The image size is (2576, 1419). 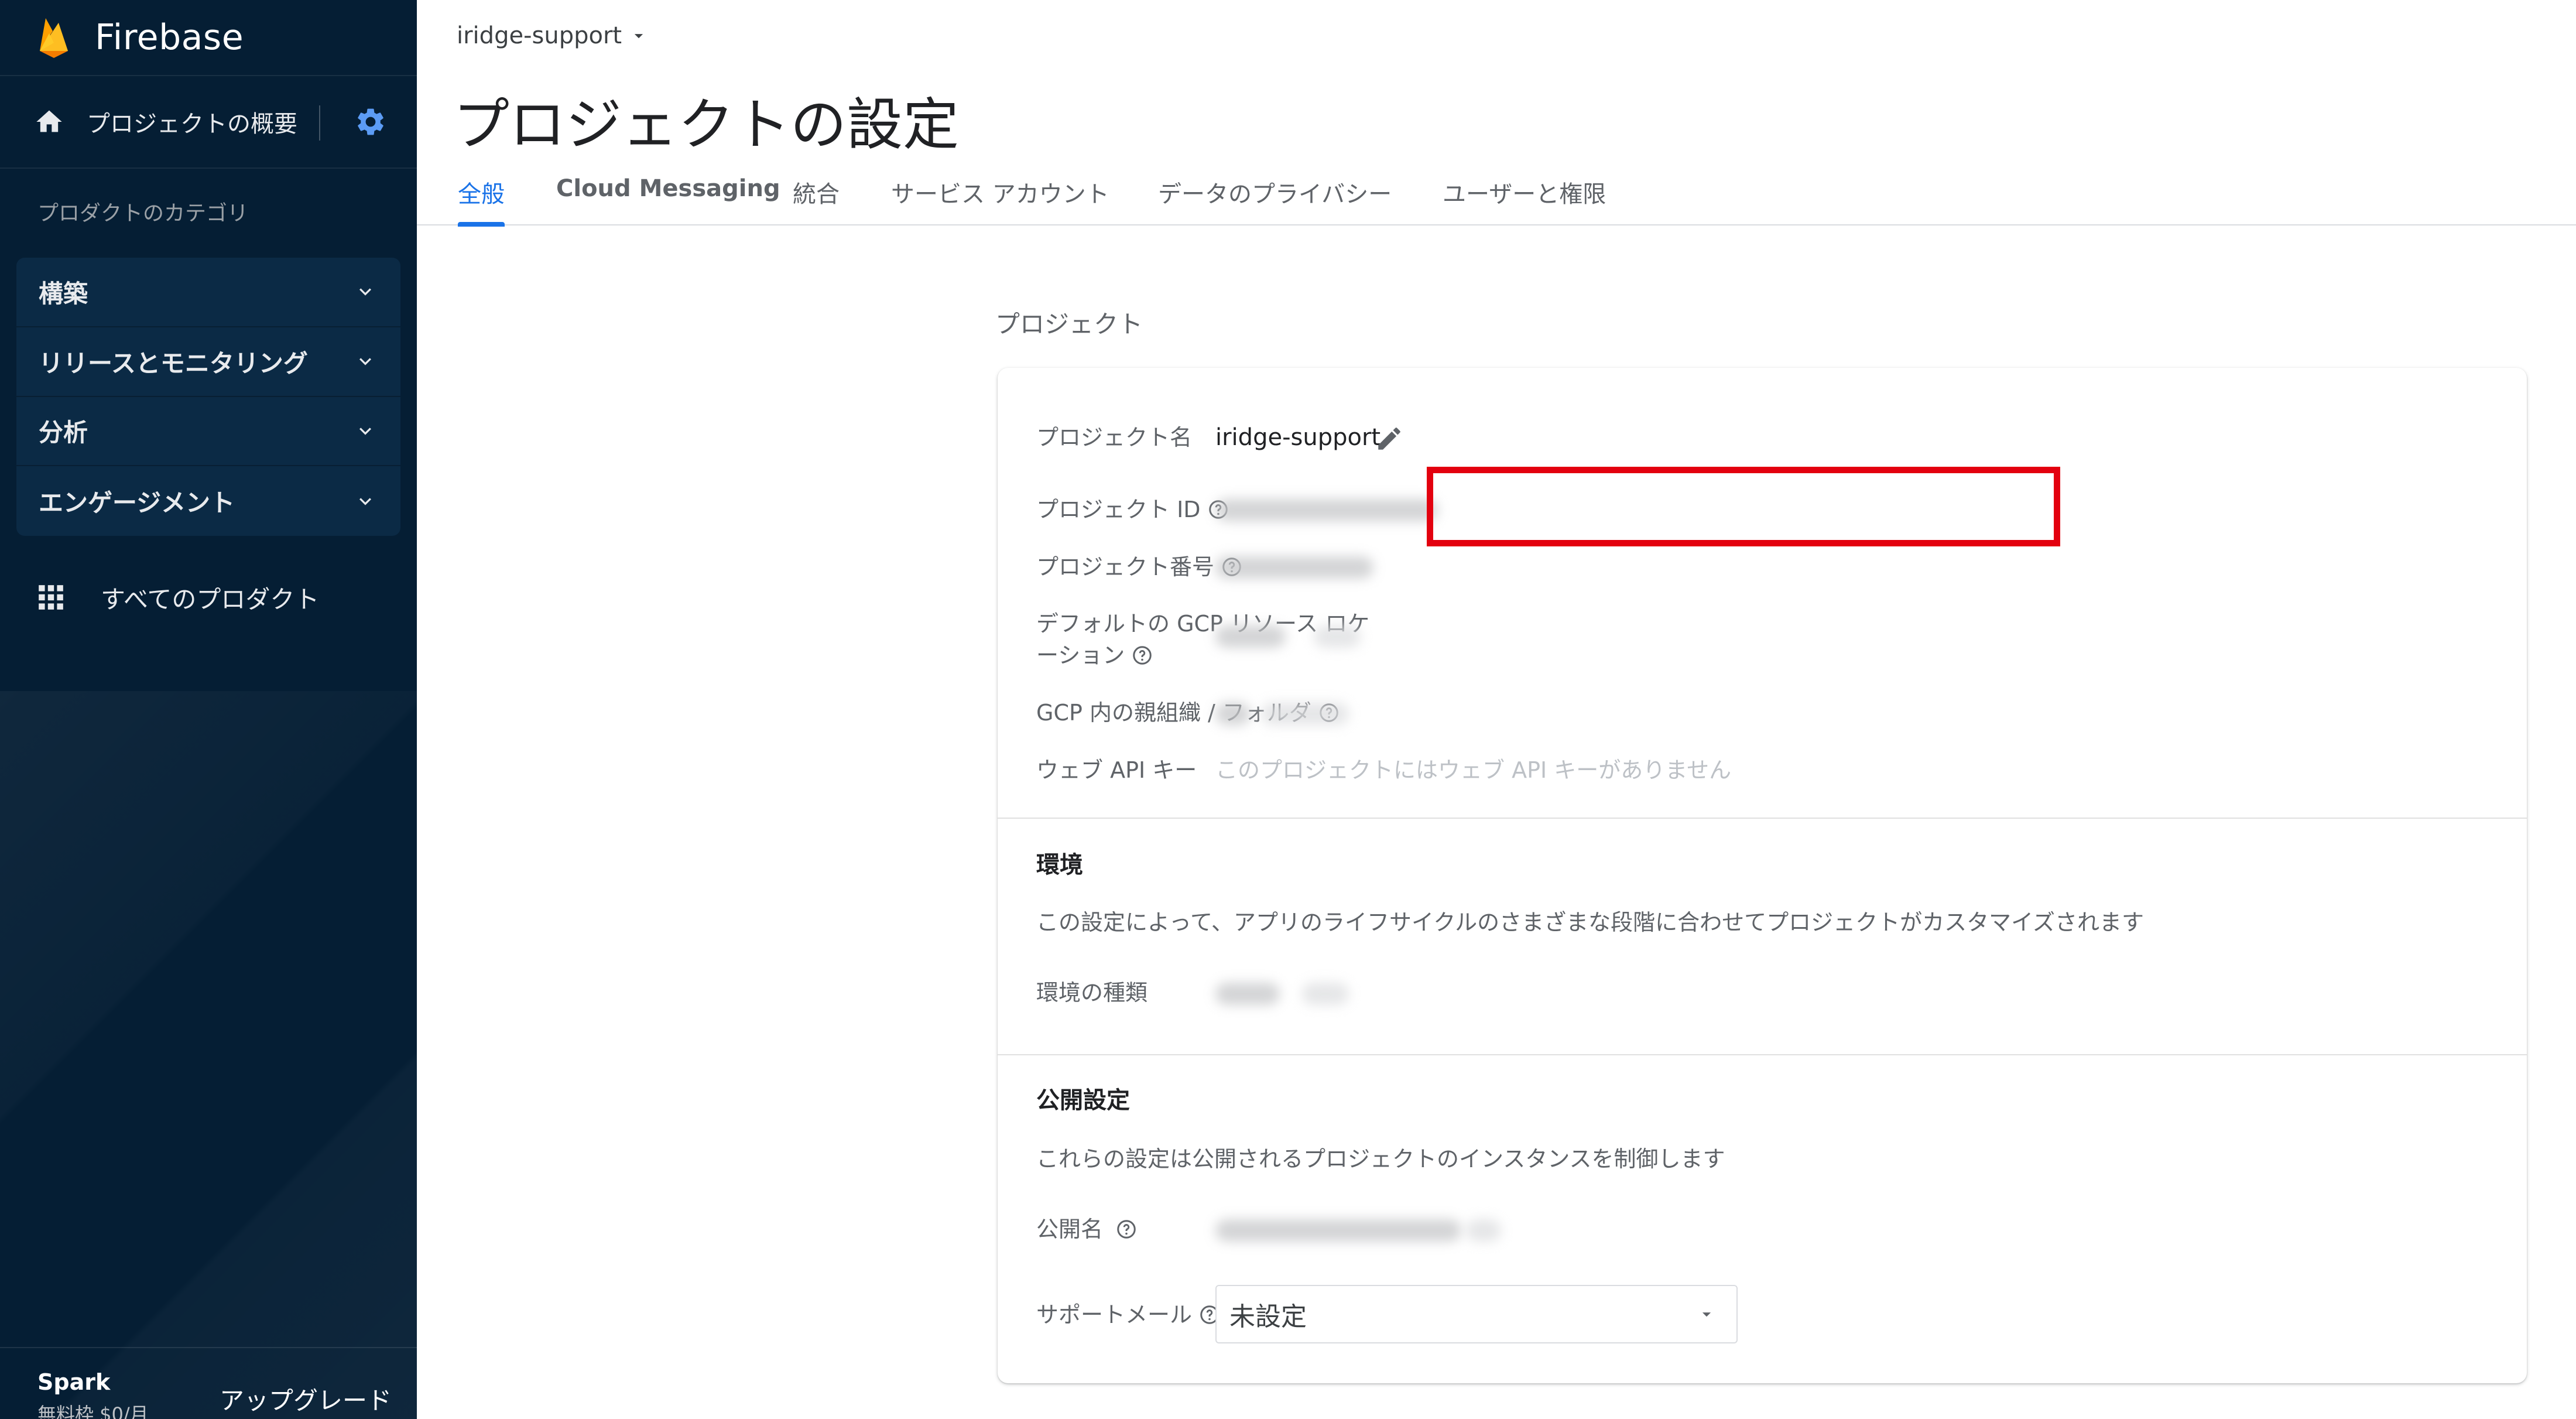 What do you see at coordinates (63, 293) in the screenshot?
I see `category-label: 構築` at bounding box center [63, 293].